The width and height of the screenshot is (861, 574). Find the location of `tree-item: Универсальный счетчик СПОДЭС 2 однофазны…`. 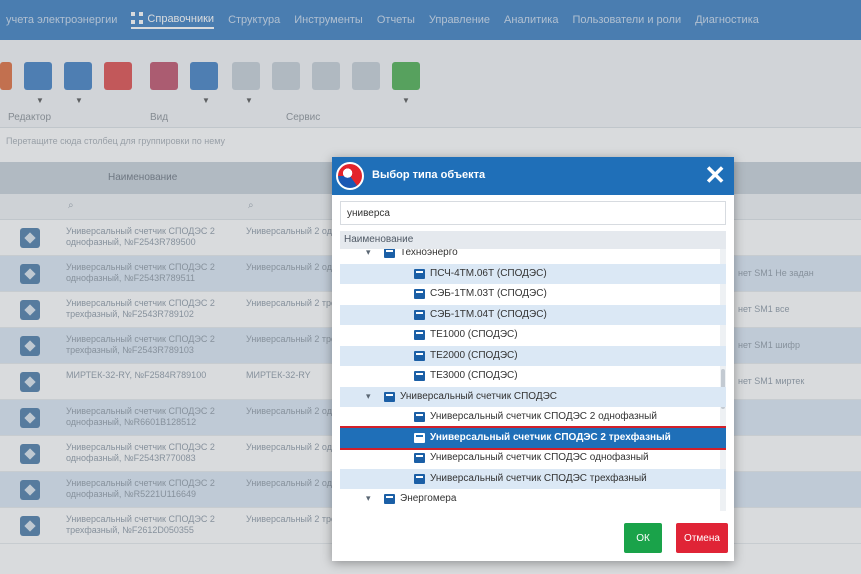

tree-item: Универсальный счетчик СПОДЭС 2 однофазны… is located at coordinates (533, 417).